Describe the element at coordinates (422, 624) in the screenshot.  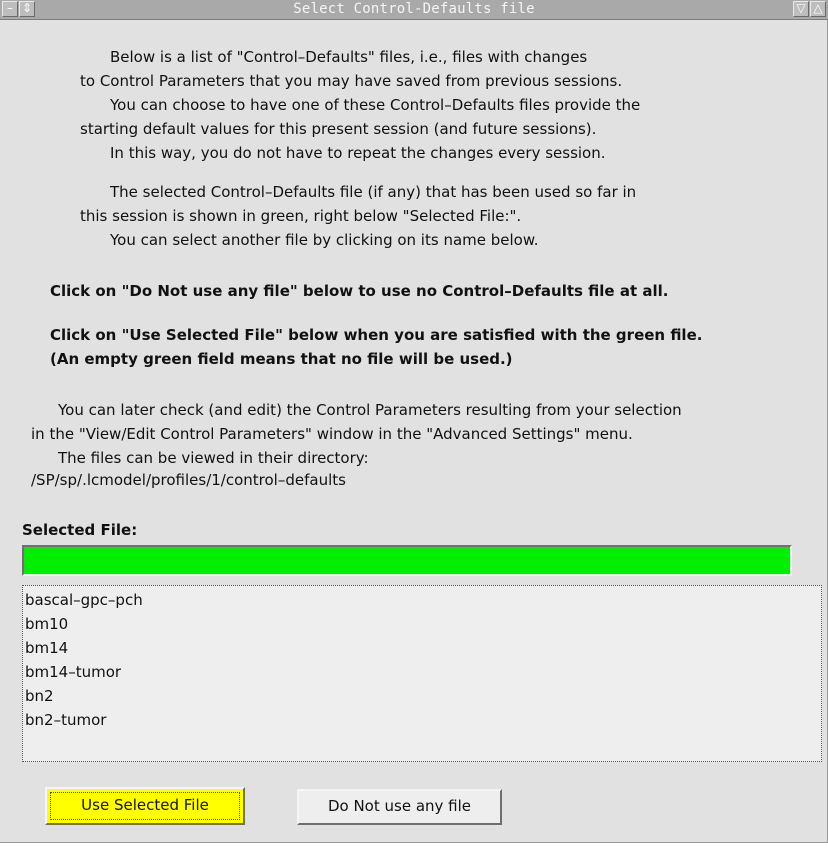
I see `list-item: bm10` at that location.